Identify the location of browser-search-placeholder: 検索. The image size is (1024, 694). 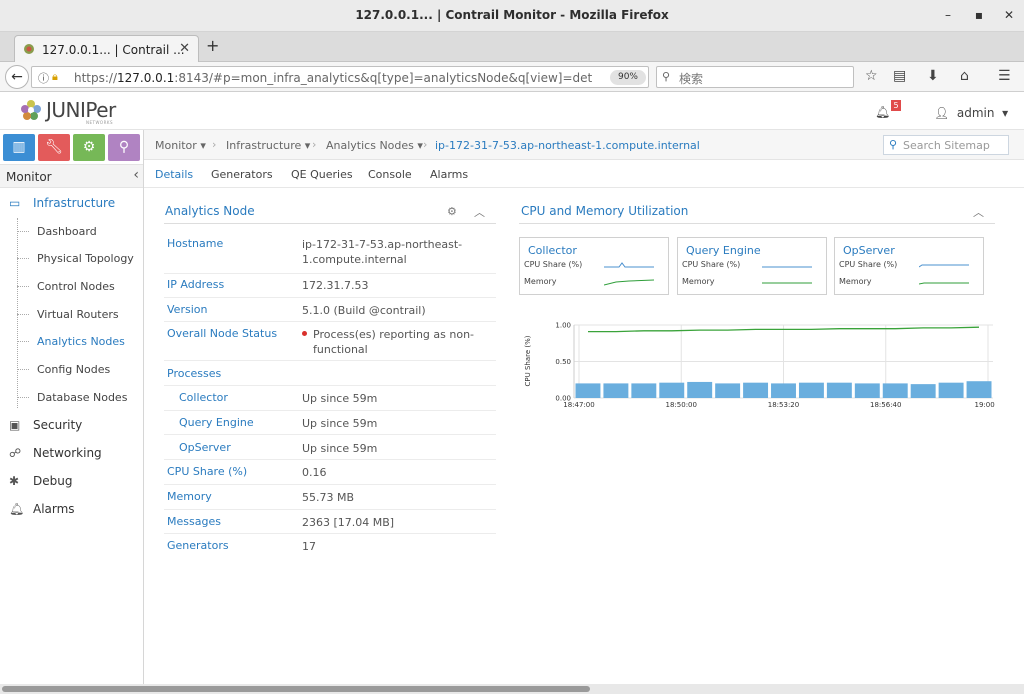
(691, 79).